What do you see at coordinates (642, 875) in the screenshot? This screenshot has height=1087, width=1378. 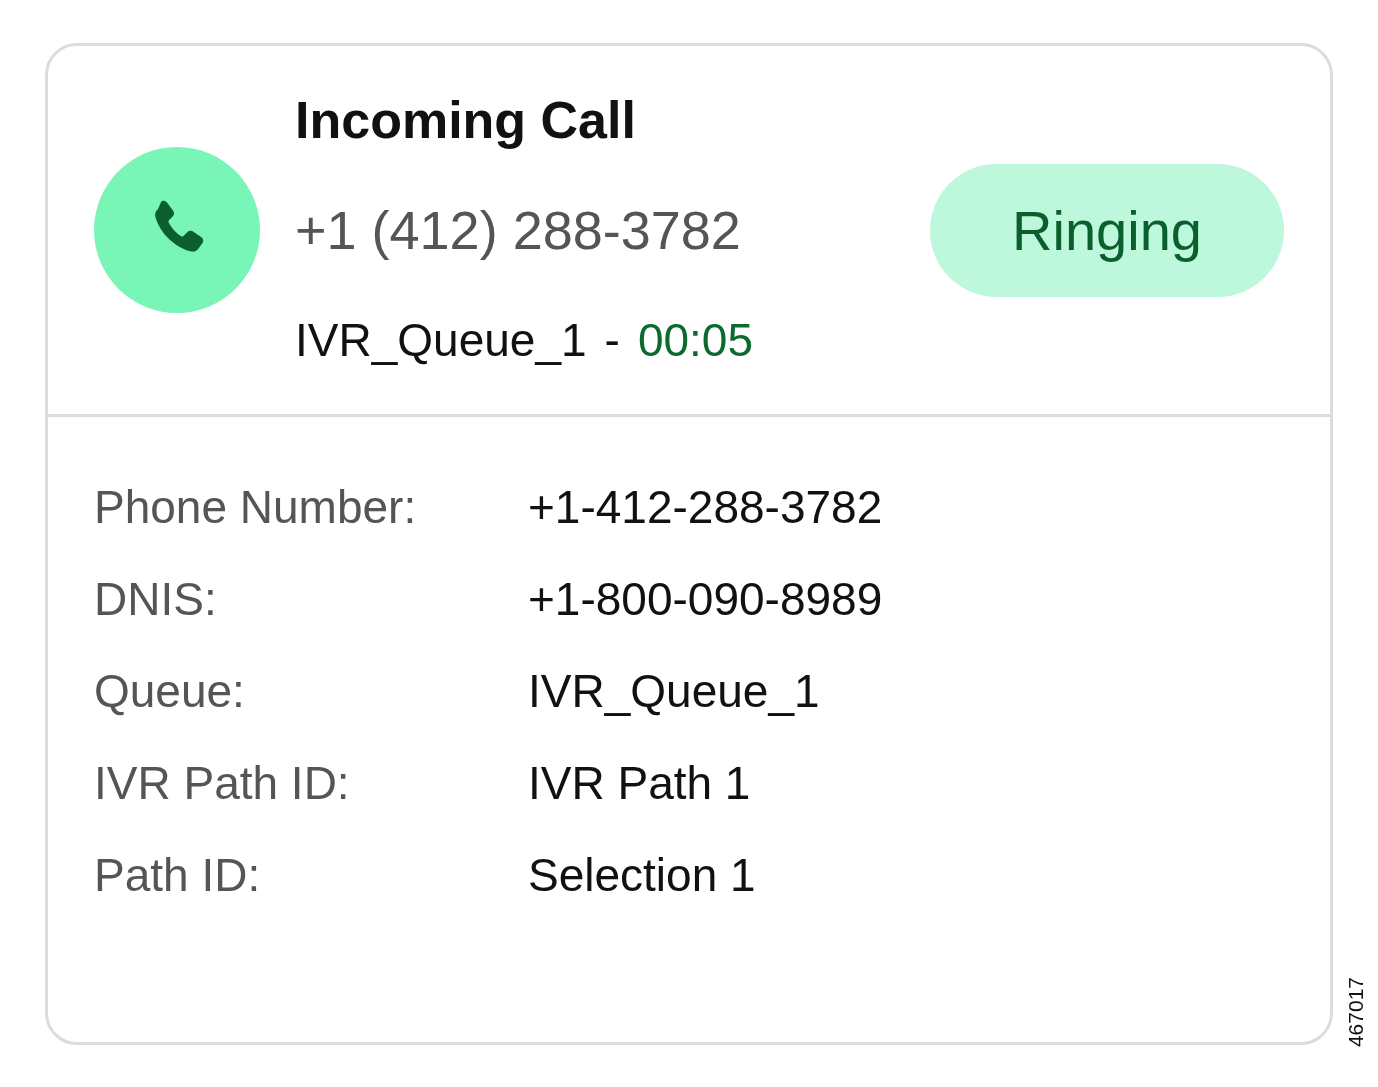 I see `detail-value: Selection 1` at bounding box center [642, 875].